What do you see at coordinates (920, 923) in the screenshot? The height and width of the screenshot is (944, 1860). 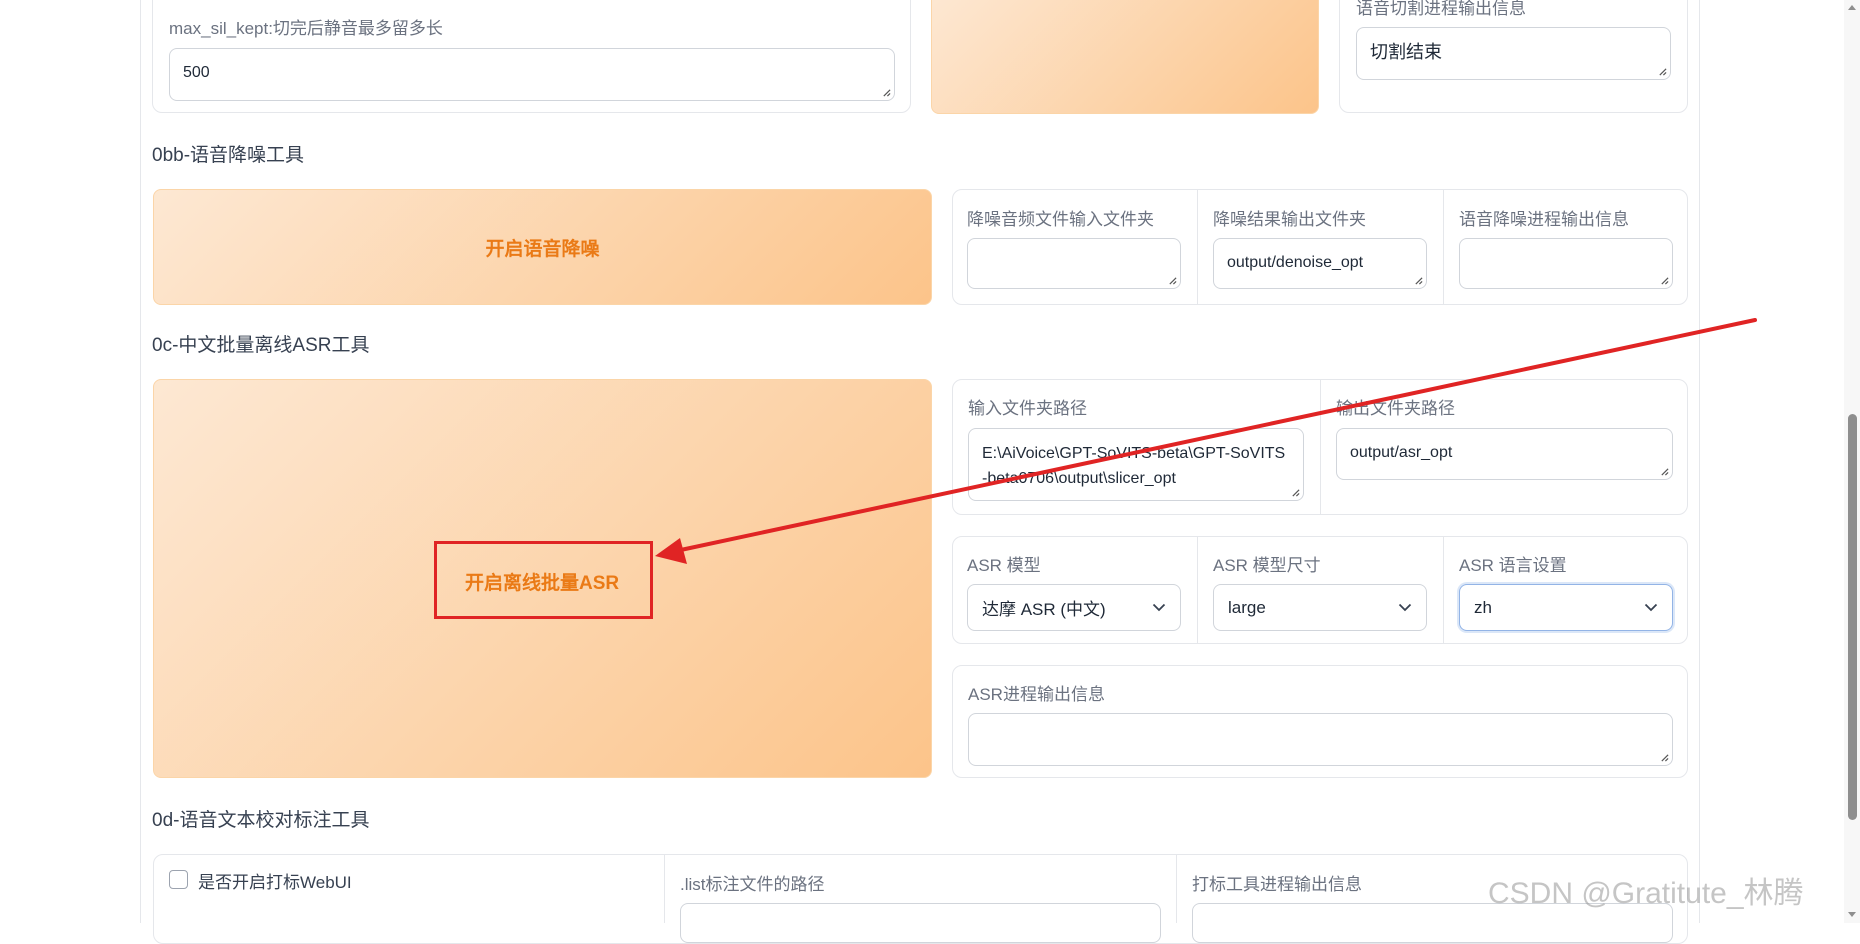 I see `list-path-field` at bounding box center [920, 923].